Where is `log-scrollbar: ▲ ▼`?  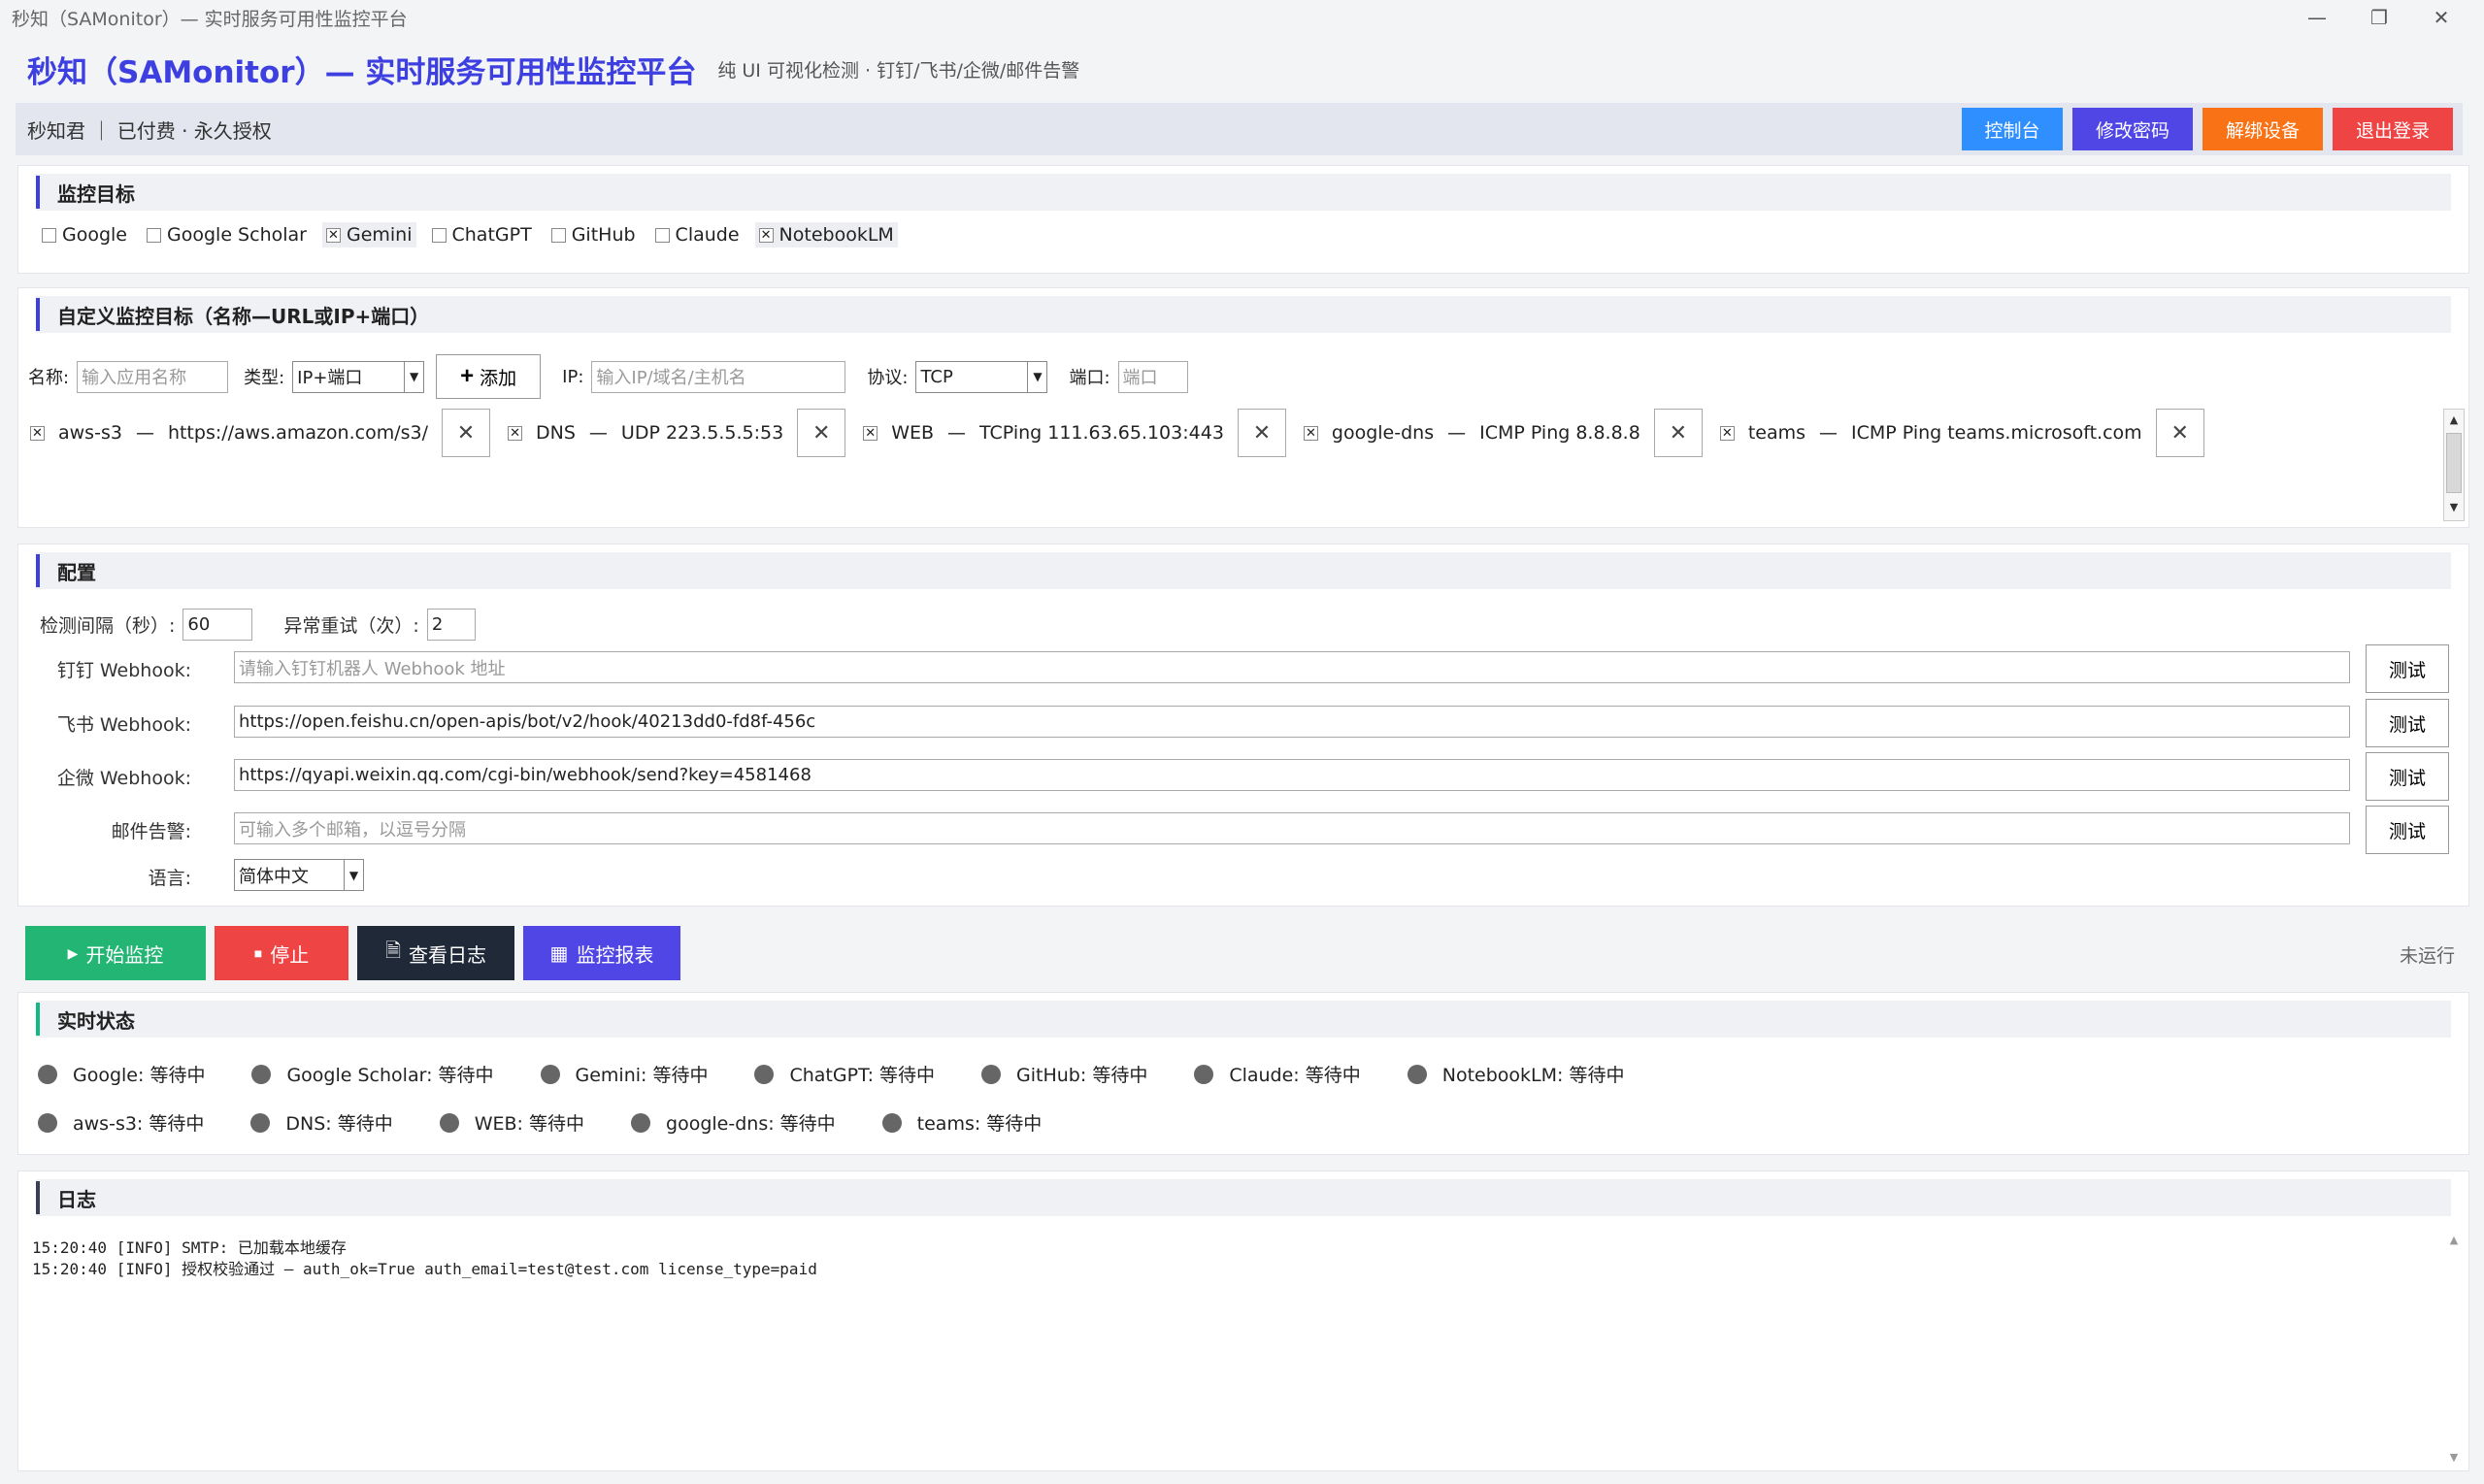
log-scrollbar: ▲ ▼ is located at coordinates (2454, 1348).